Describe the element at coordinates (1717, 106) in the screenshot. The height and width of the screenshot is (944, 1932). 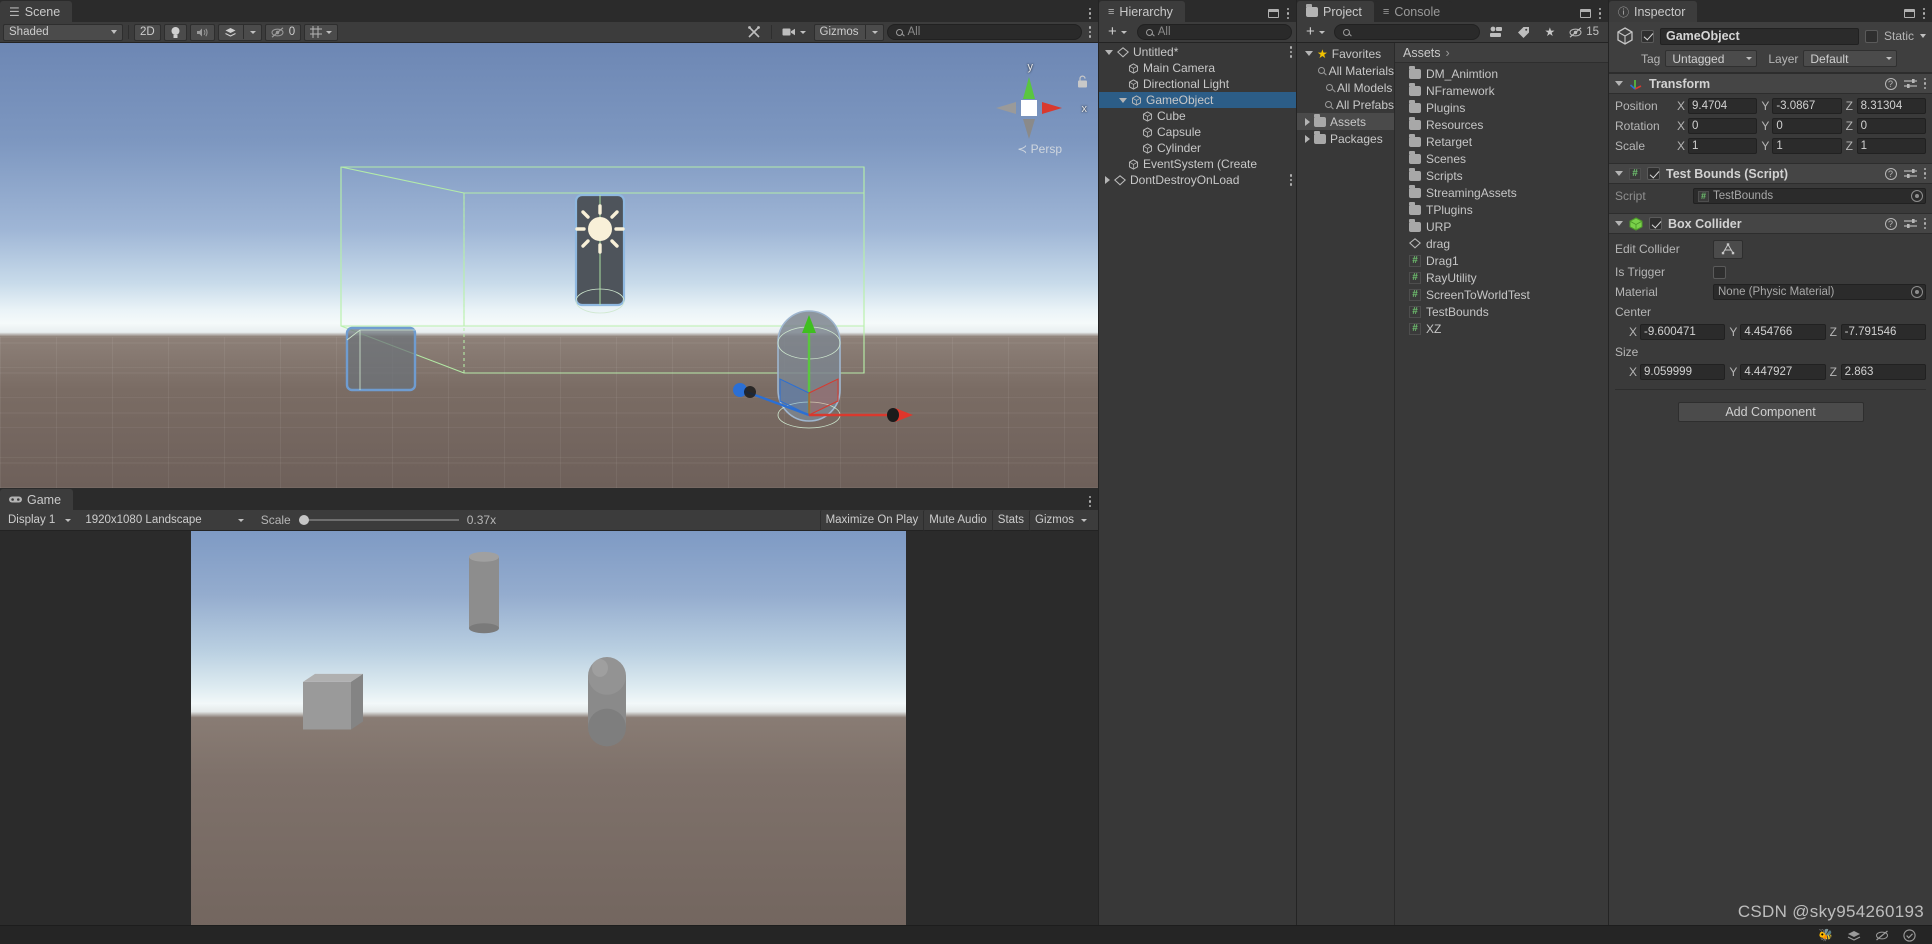
I see `transform-position-x-field: X 9.4704` at that location.